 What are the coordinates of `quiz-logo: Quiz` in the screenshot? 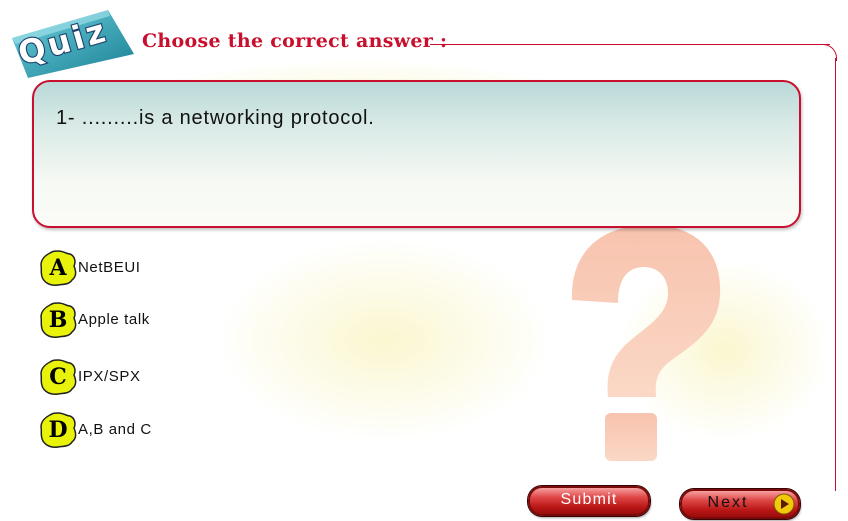 It's located at (73, 44).